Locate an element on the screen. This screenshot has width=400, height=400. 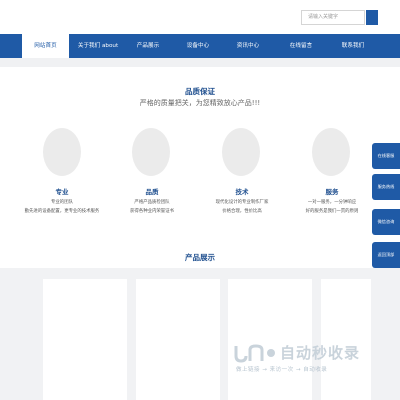
feature-text-quality-1: 严格产品质检团队 is located at coordinates (152, 202).